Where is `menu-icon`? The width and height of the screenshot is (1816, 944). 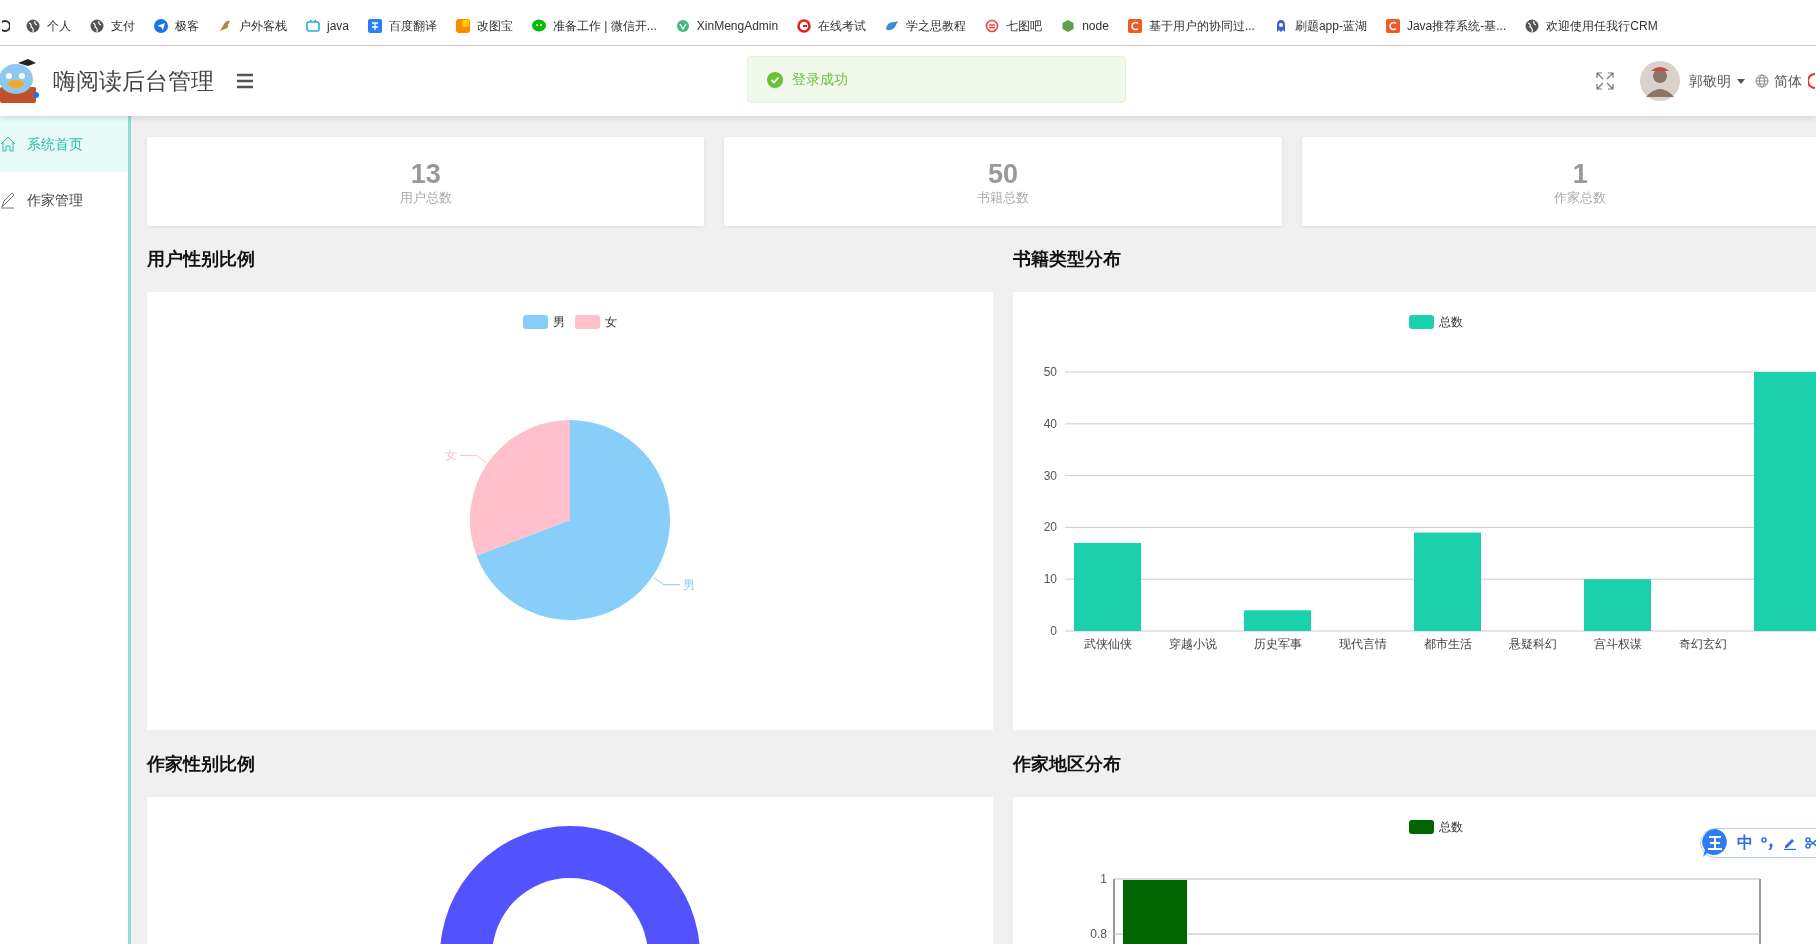 menu-icon is located at coordinates (245, 81).